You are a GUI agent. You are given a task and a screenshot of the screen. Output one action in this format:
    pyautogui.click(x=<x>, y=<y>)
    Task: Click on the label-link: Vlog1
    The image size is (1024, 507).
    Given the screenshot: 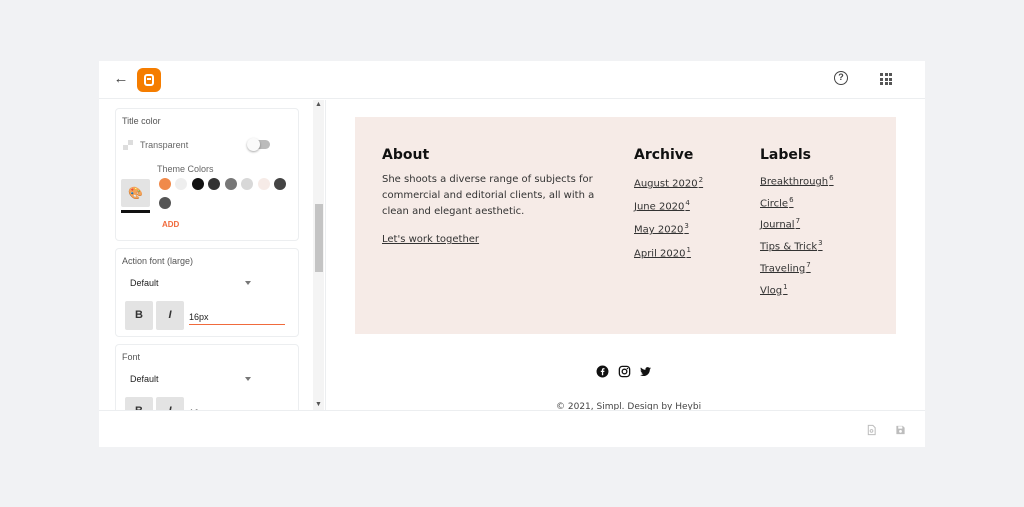 What is the action you would take?
    pyautogui.click(x=774, y=289)
    